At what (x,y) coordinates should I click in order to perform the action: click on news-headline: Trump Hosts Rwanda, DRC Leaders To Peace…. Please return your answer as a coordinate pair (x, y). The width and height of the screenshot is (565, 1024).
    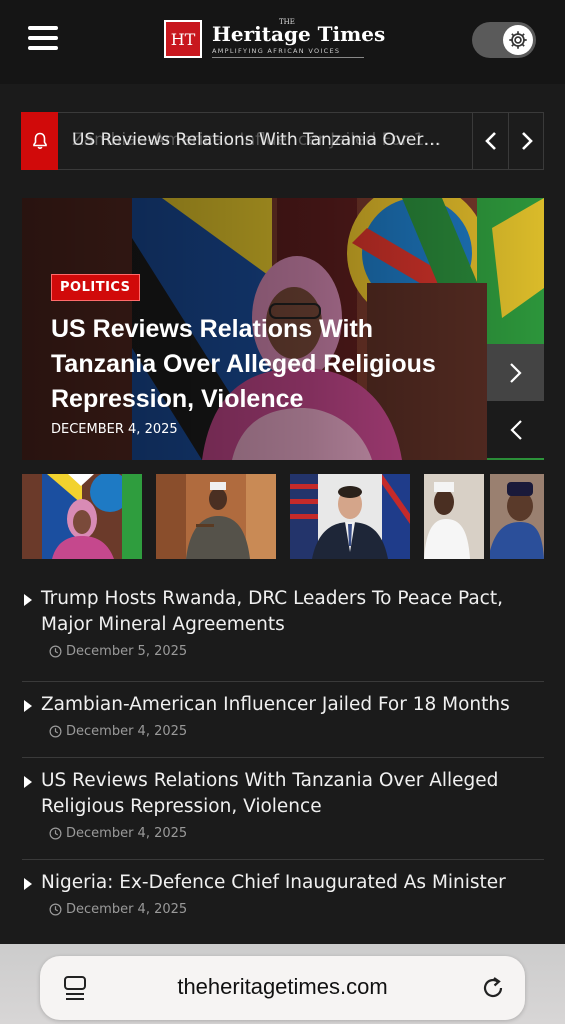
    Looking at the image, I should click on (292, 612).